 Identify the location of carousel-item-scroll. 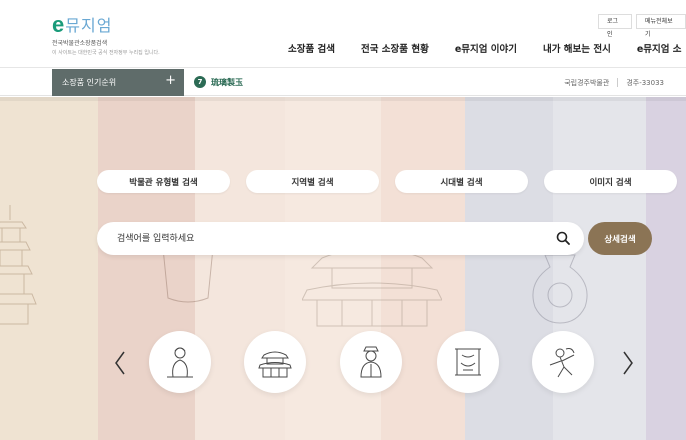
(468, 362).